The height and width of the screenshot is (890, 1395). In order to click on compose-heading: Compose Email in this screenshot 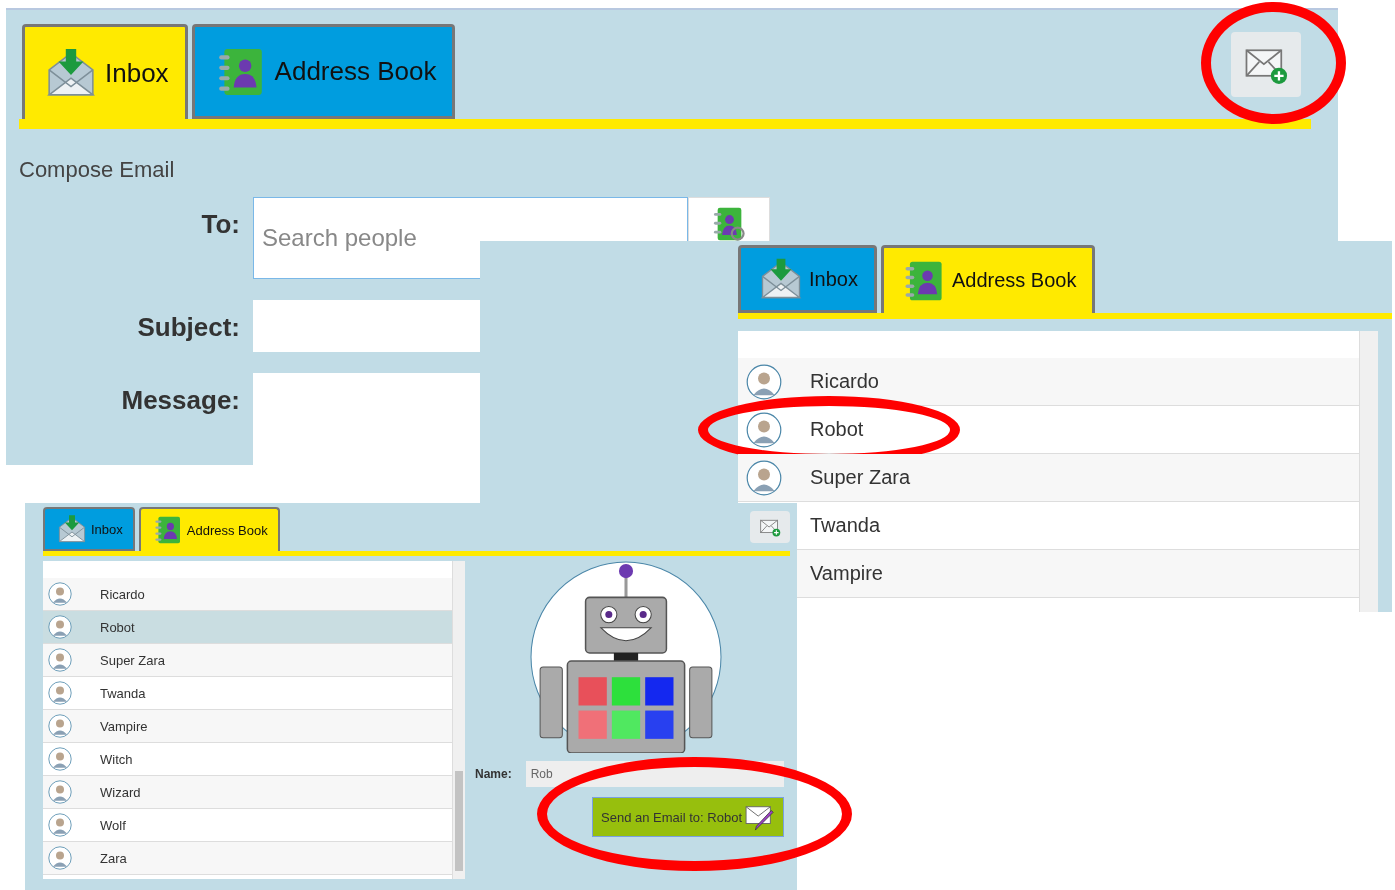, I will do `click(97, 170)`.